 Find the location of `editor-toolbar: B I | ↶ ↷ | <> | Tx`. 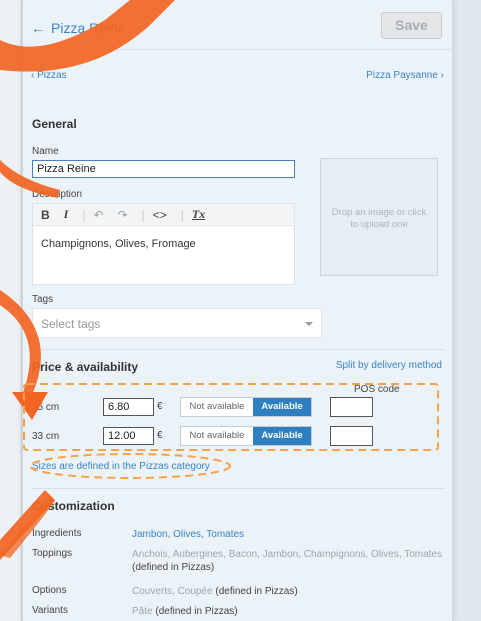

editor-toolbar: B I | ↶ ↷ | <> | Tx is located at coordinates (163, 215).